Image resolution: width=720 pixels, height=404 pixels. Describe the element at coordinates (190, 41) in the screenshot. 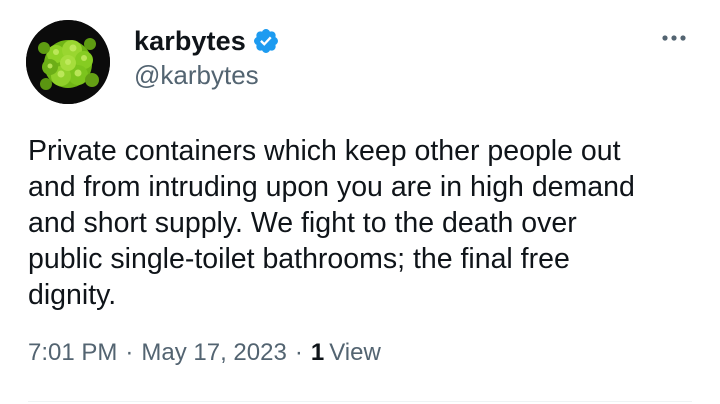

I see `author-display-name: karbytes` at that location.